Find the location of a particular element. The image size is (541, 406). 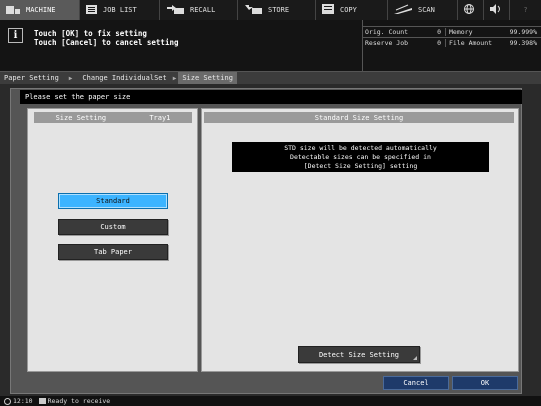

recall-icon is located at coordinates (175, 10).